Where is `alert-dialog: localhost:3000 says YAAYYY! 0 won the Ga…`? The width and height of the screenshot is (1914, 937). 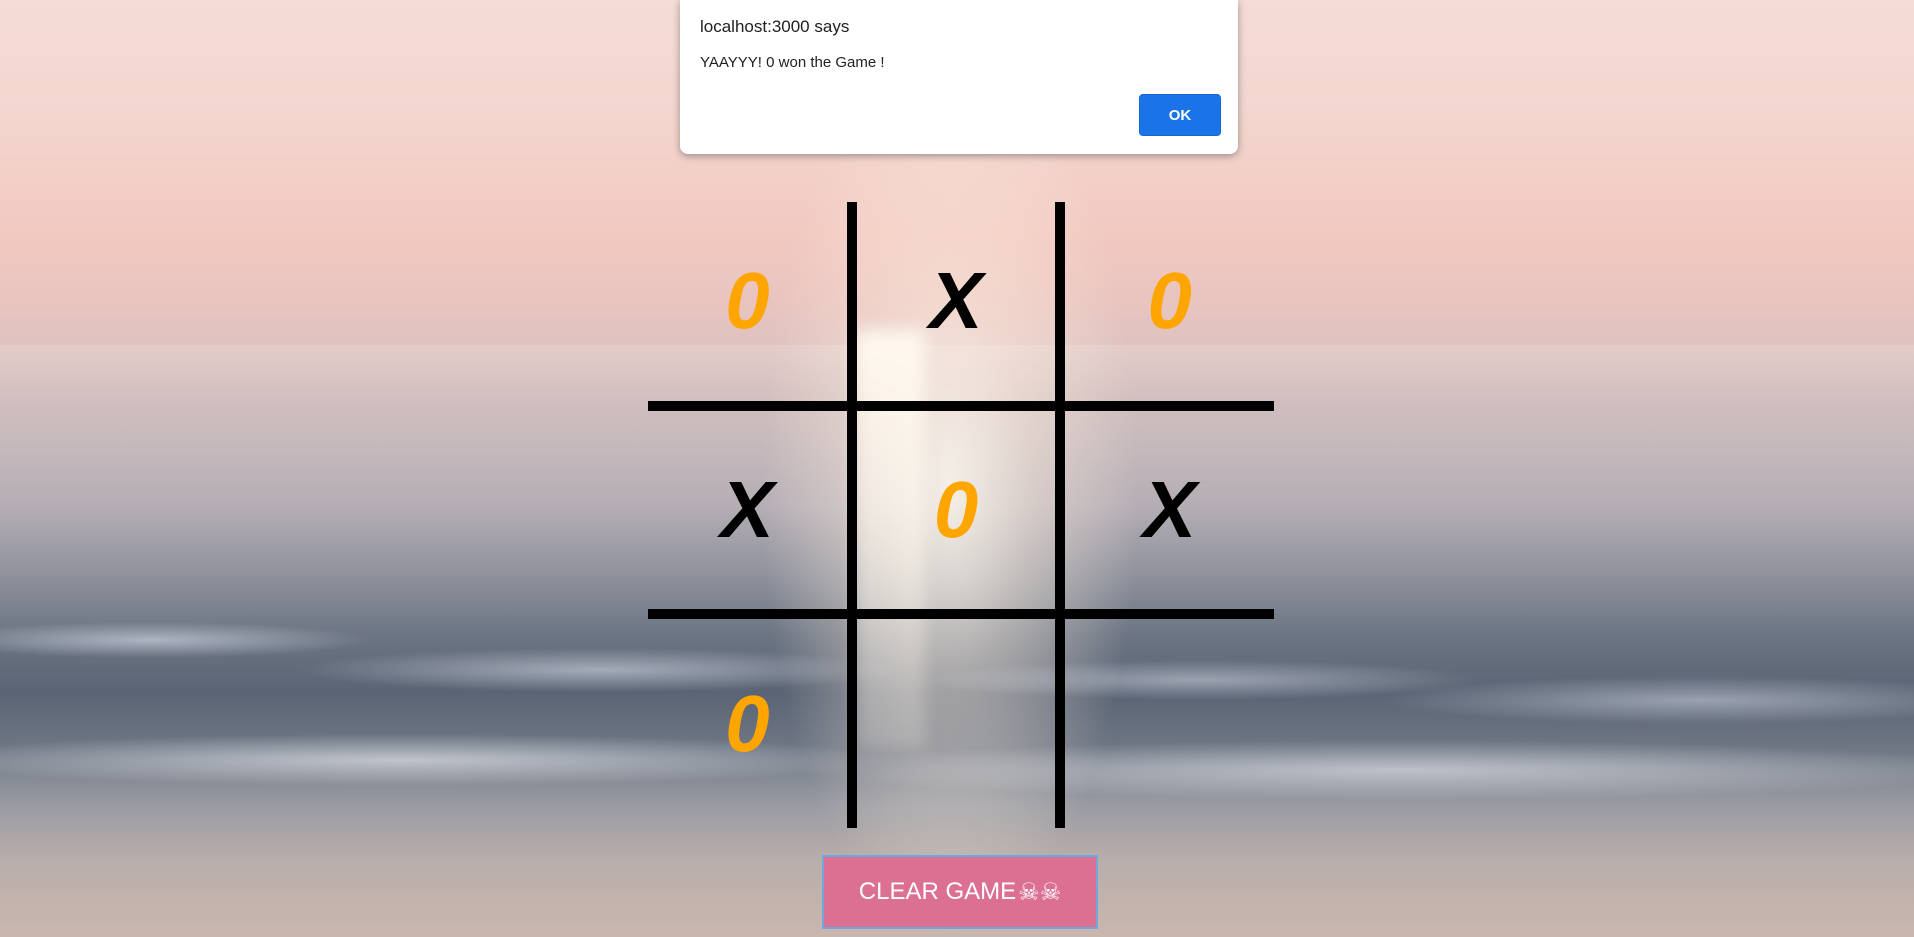
alert-dialog: localhost:3000 says YAAYYY! 0 won the Ga… is located at coordinates (959, 77).